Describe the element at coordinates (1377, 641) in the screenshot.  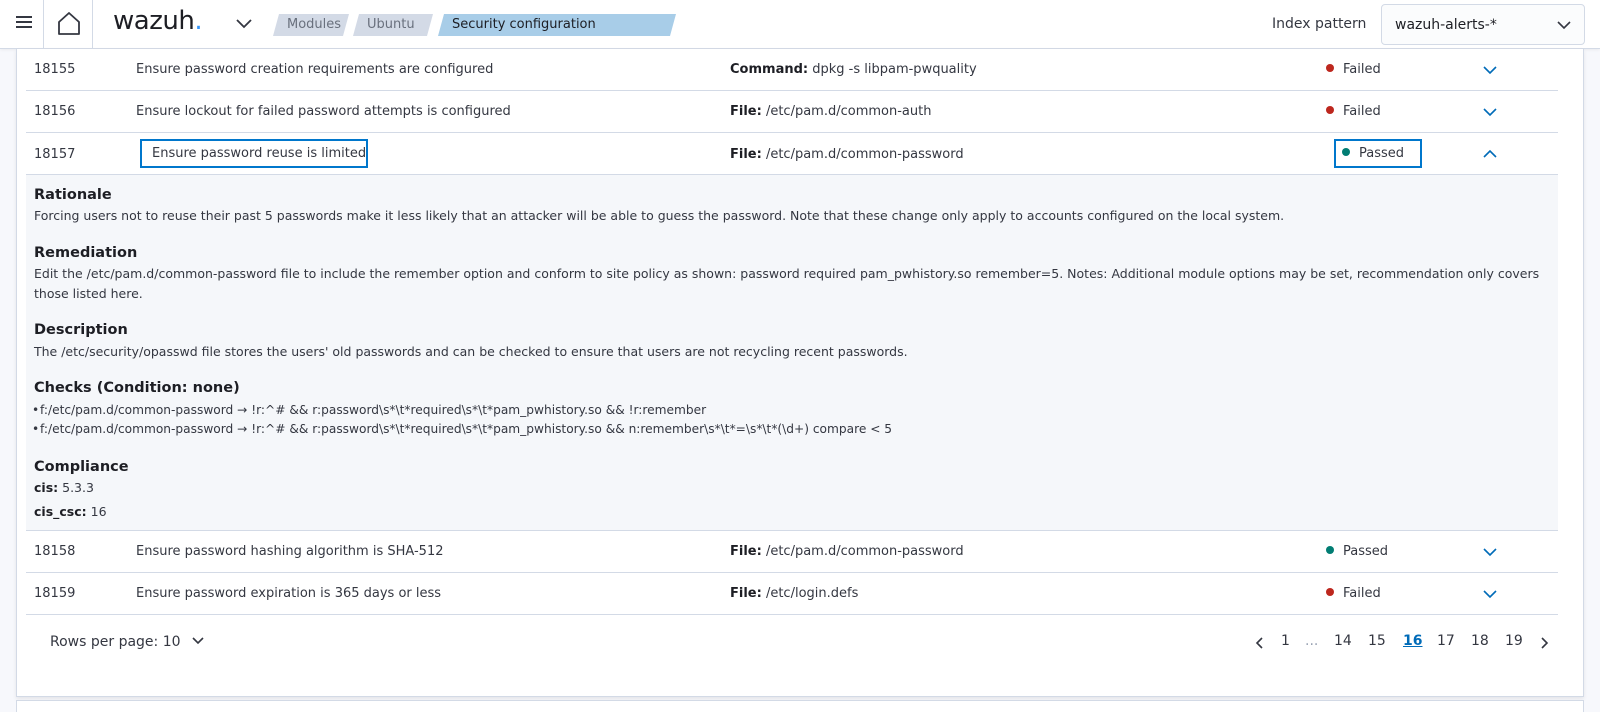
I see `page-link: 15` at that location.